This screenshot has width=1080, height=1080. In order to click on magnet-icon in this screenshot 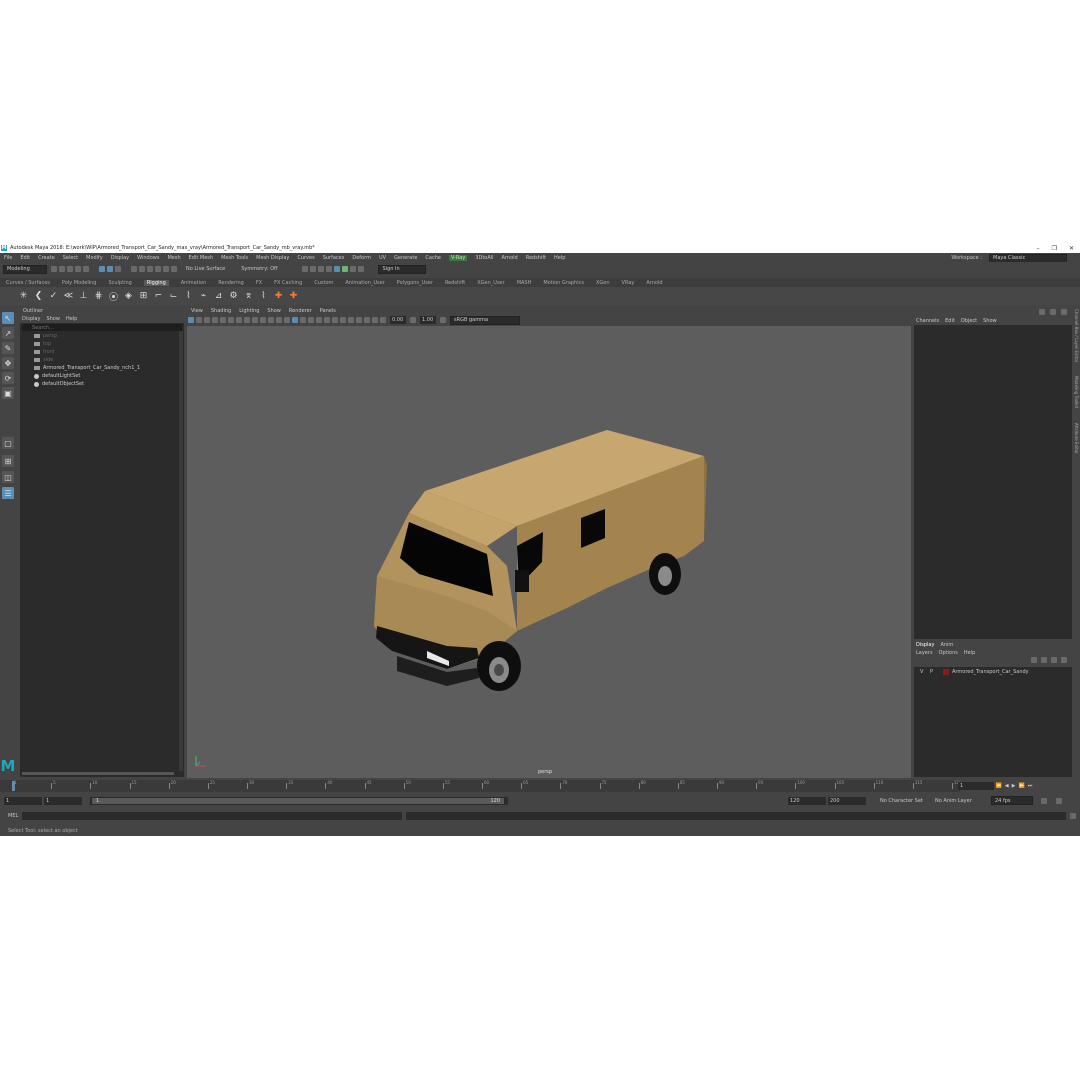, I will do `click(174, 269)`.